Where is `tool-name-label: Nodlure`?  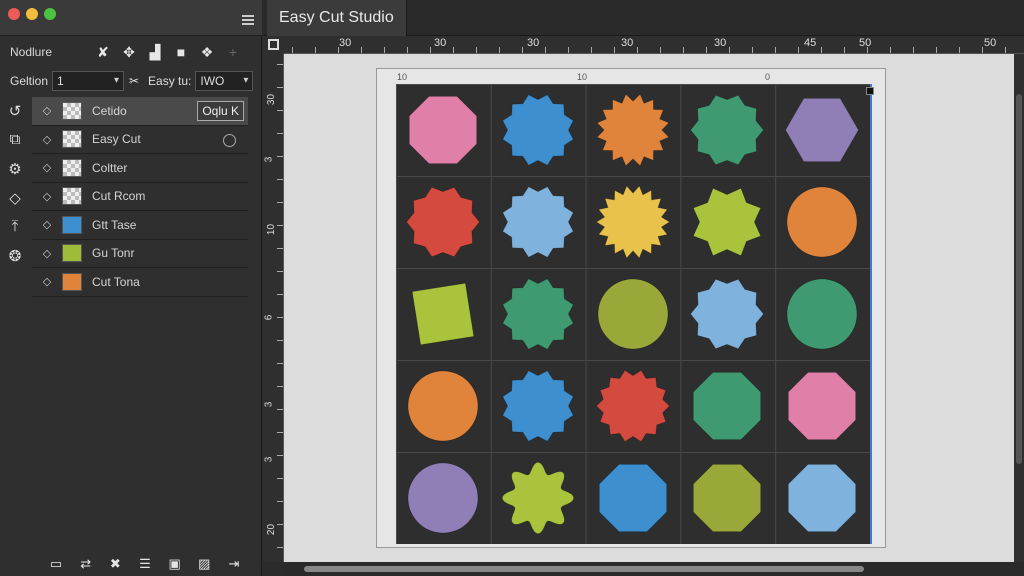 tool-name-label: Nodlure is located at coordinates (31, 52).